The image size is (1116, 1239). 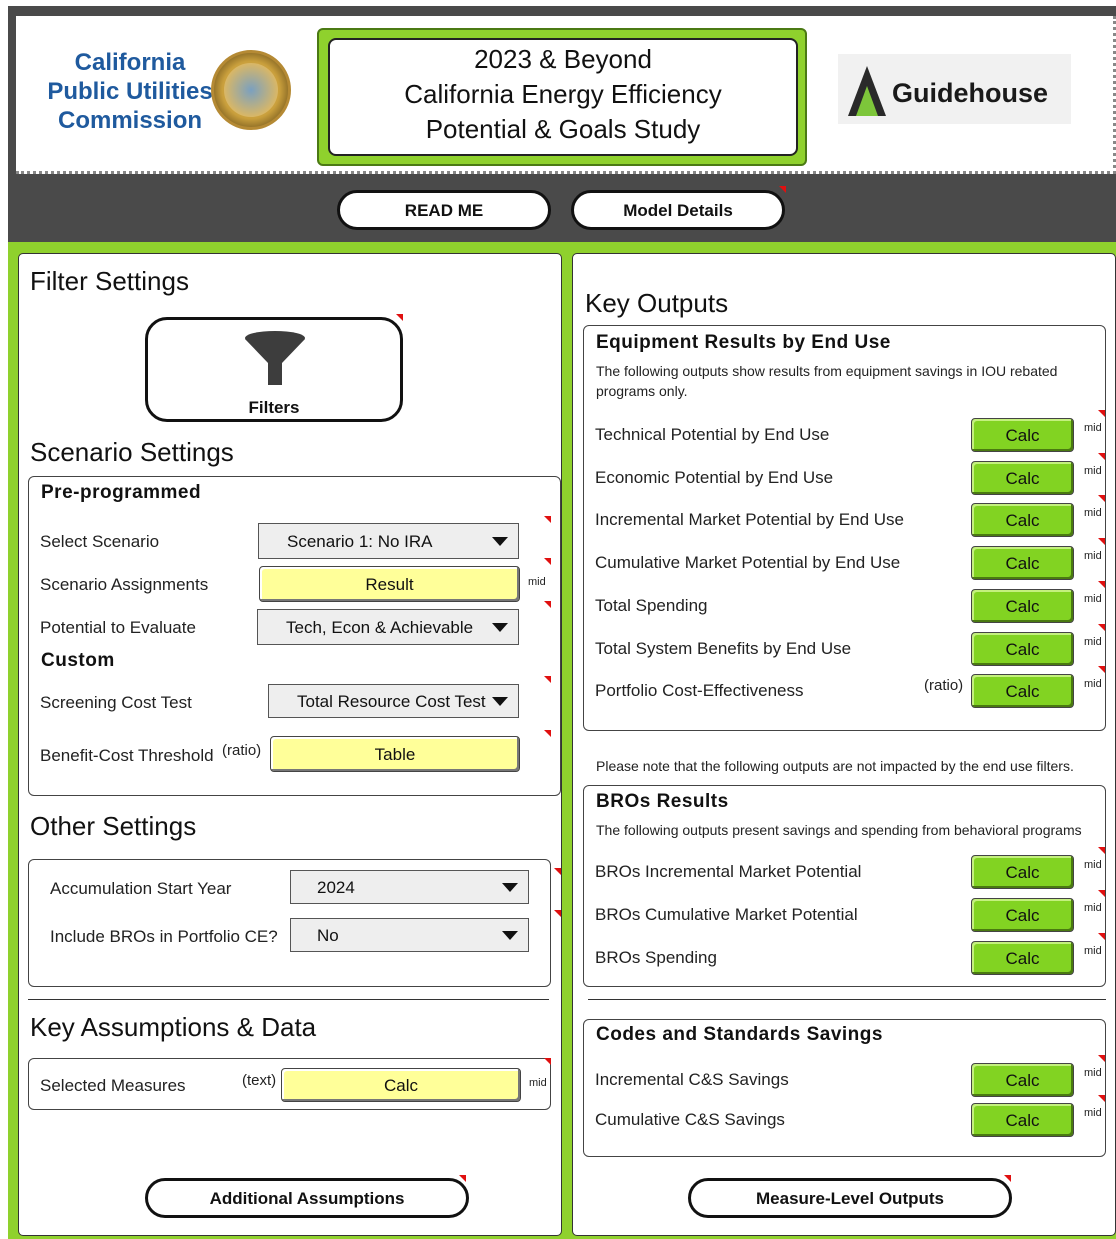 What do you see at coordinates (690, 1119) in the screenshot?
I see `output-row-label: Cumulative C&S Savings` at bounding box center [690, 1119].